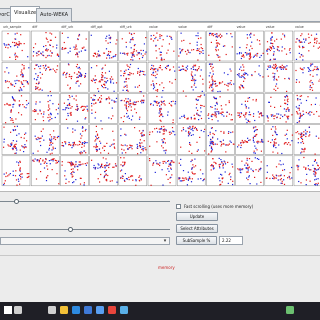  What do you see at coordinates (124, 310) in the screenshot?
I see `weka-icon` at bounding box center [124, 310].